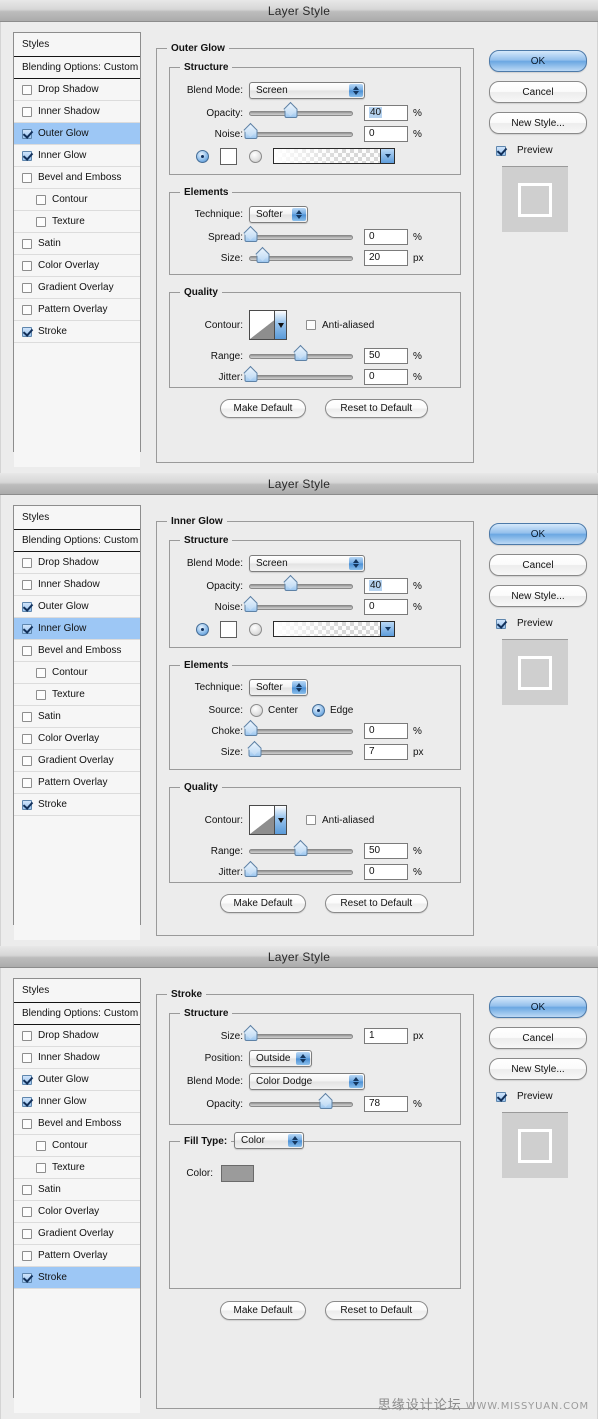 The height and width of the screenshot is (1419, 598). What do you see at coordinates (319, 710) in the screenshot?
I see `source-edge-radio` at bounding box center [319, 710].